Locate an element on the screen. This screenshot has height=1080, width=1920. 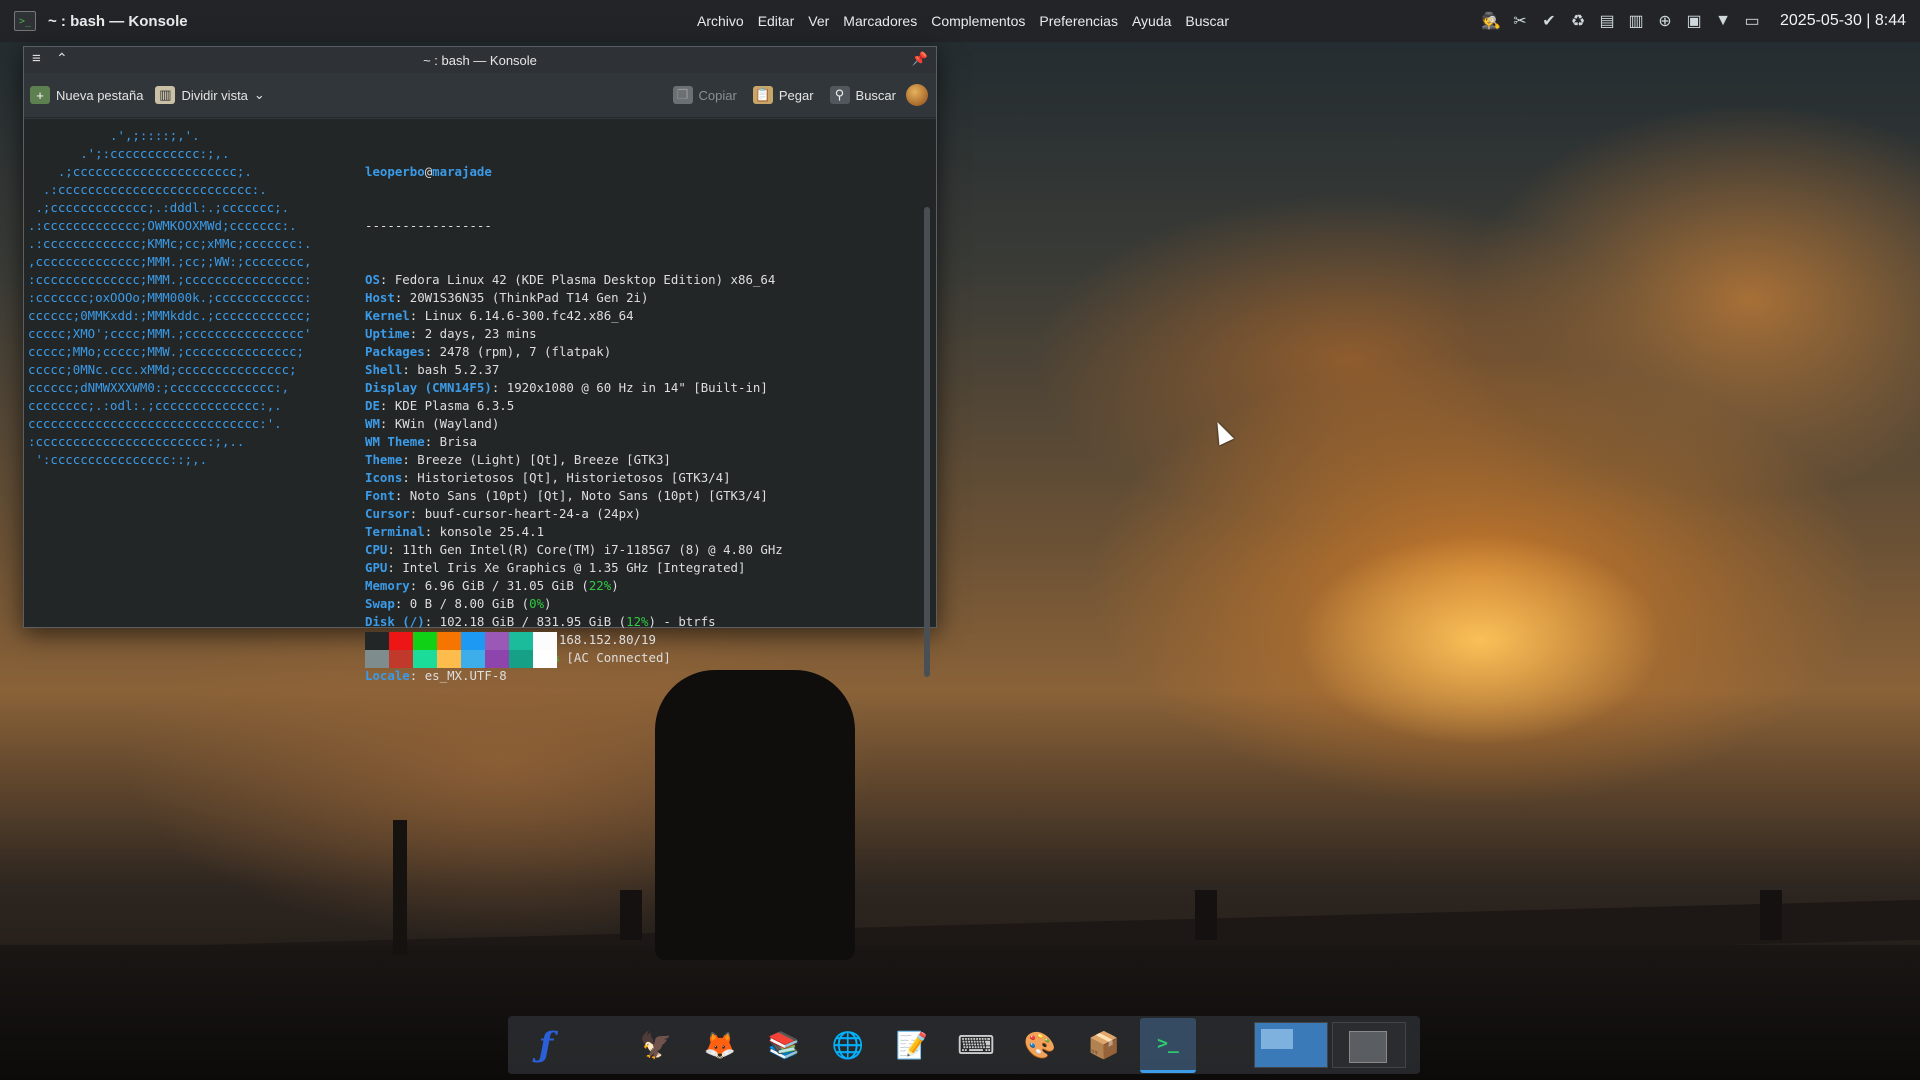
wallpaper-lamp is located at coordinates (400, 887).